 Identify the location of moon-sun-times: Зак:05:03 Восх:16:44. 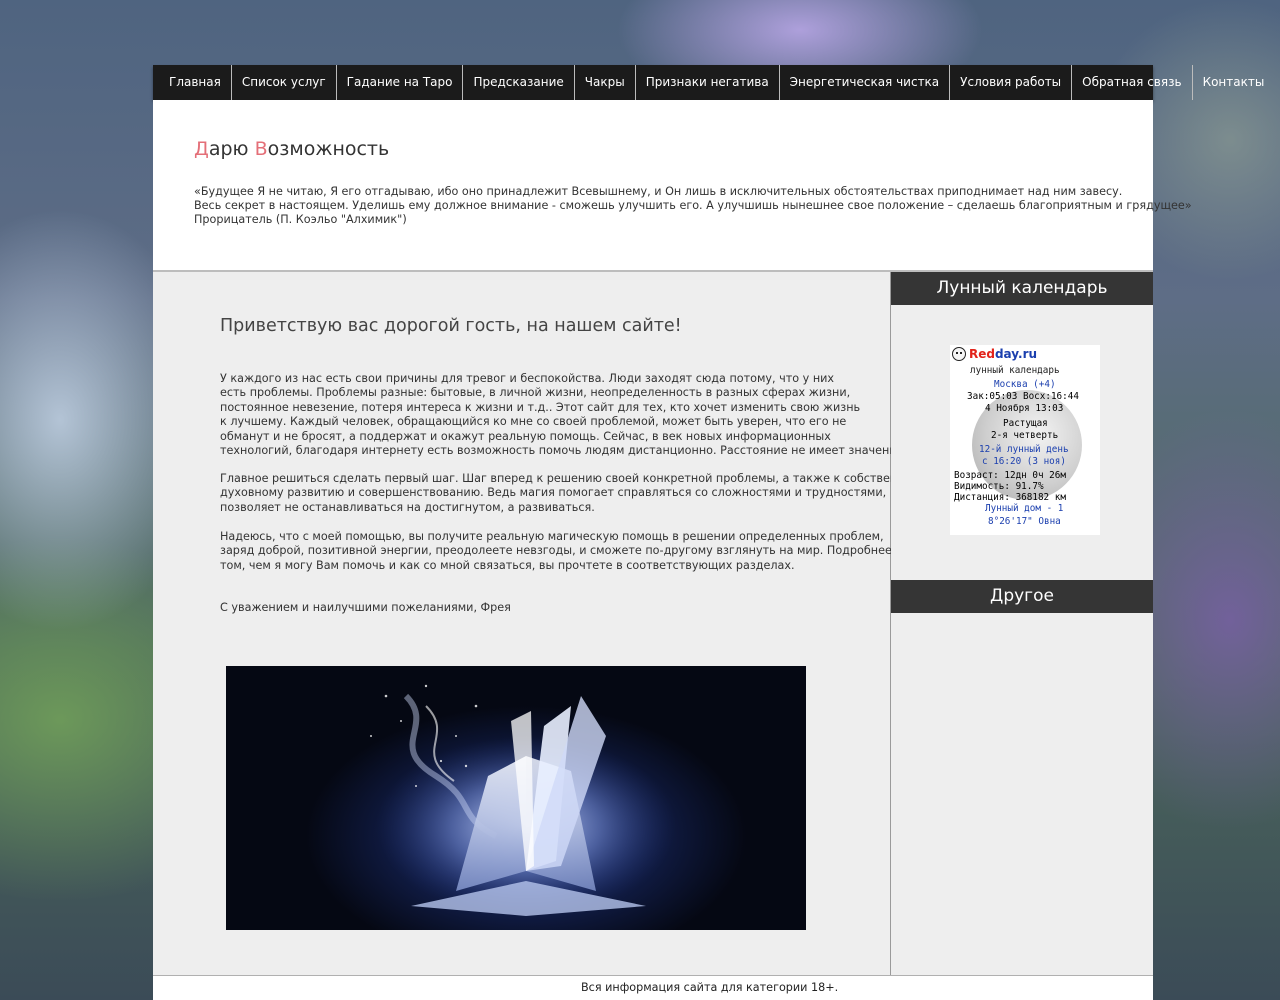
(1023, 396).